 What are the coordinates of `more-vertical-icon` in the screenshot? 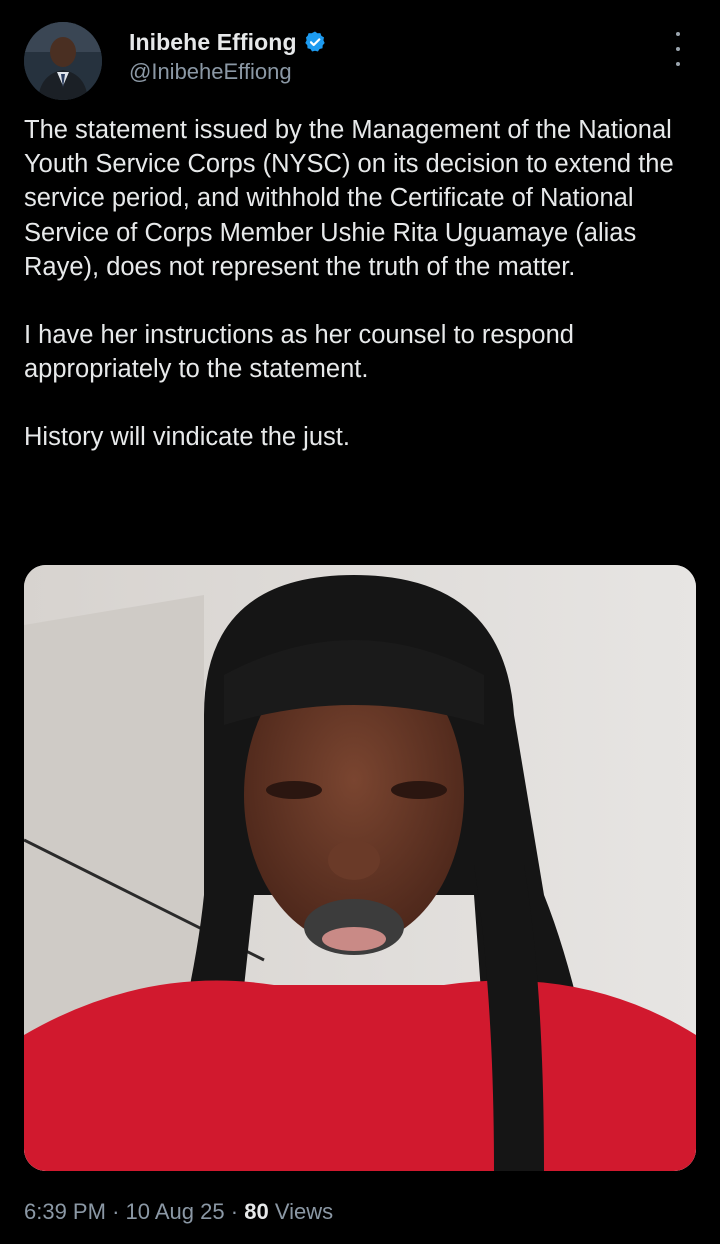 It's located at (678, 49).